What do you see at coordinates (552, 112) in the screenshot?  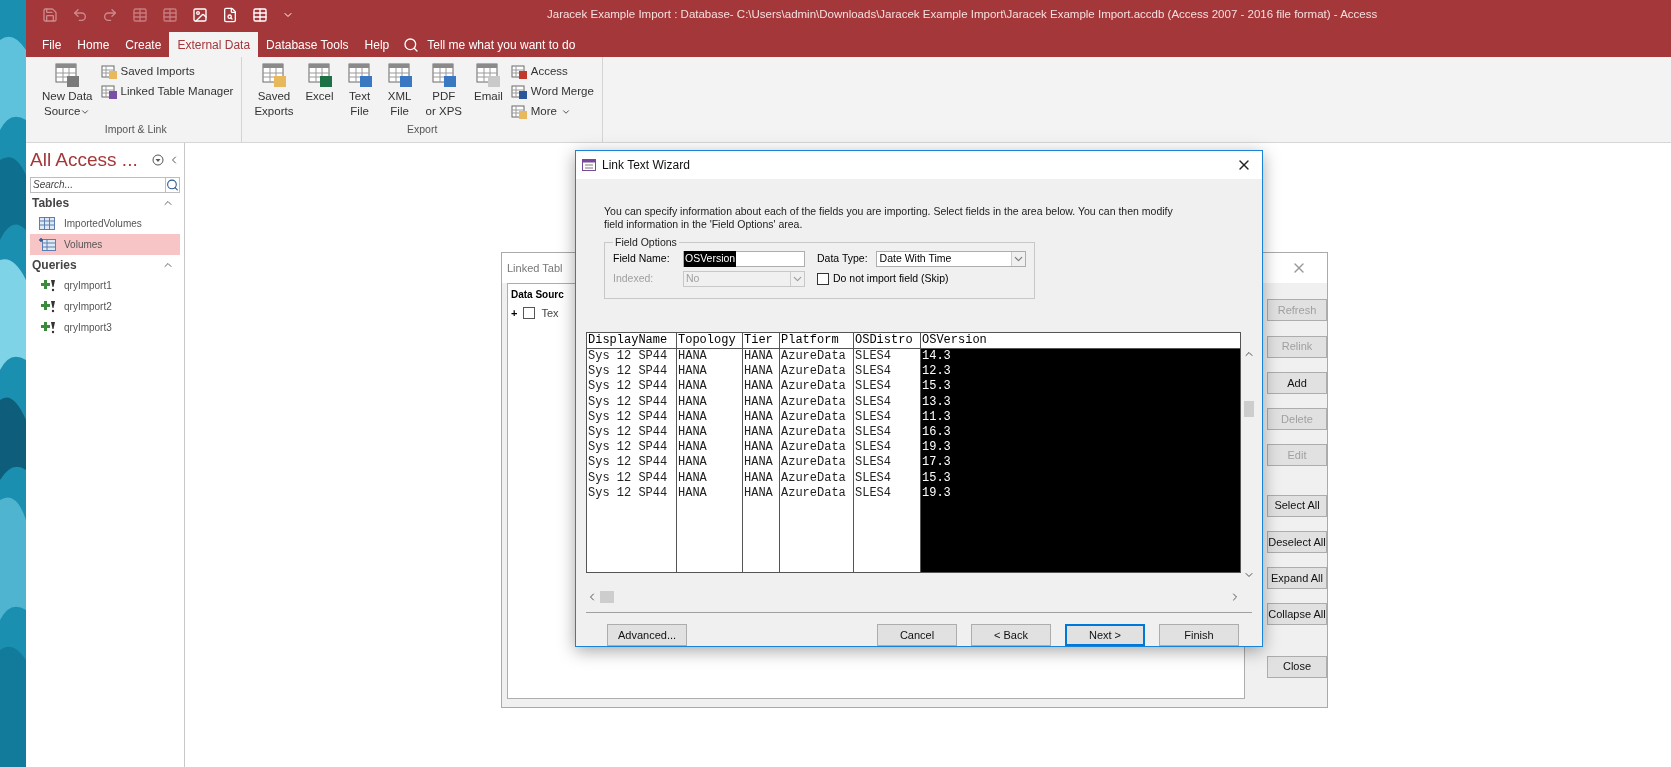 I see `ribbon-button: More` at bounding box center [552, 112].